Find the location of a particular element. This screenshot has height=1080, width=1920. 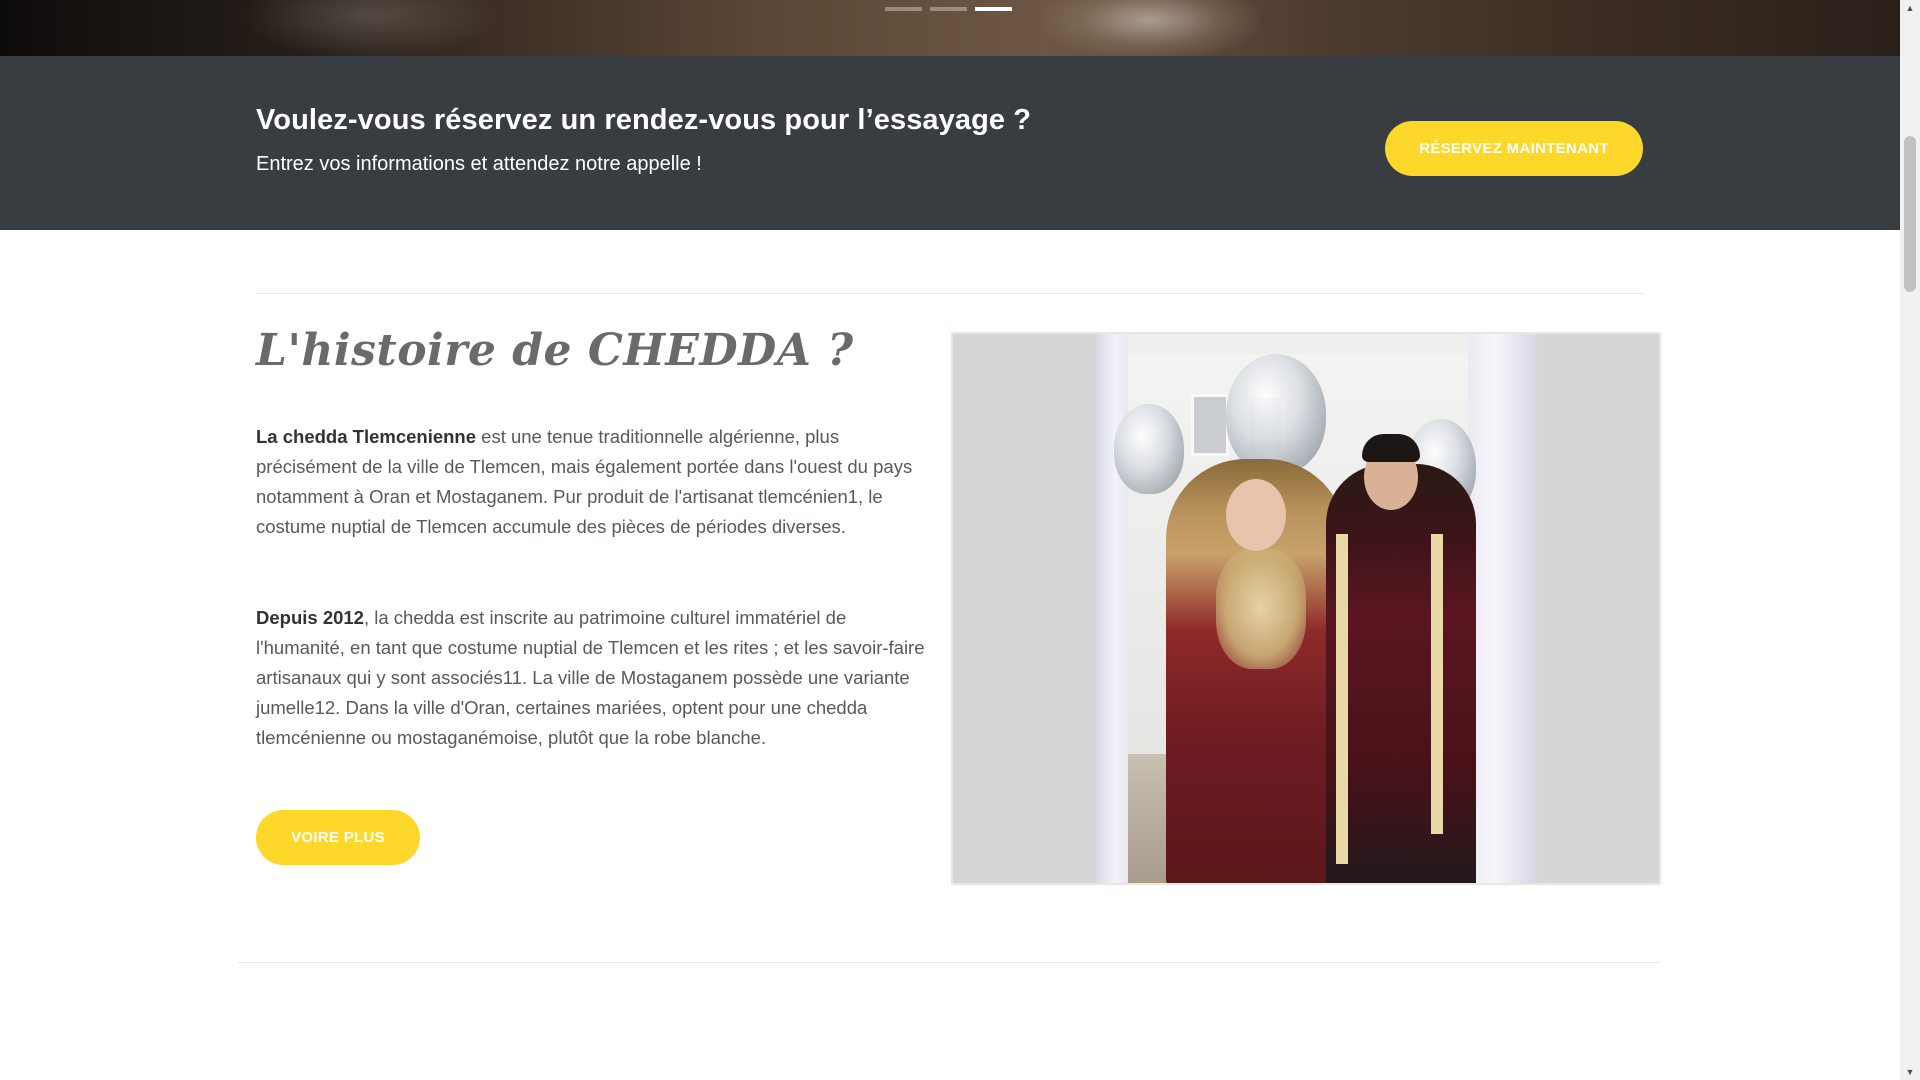

section-divider-bottom is located at coordinates (949, 962).